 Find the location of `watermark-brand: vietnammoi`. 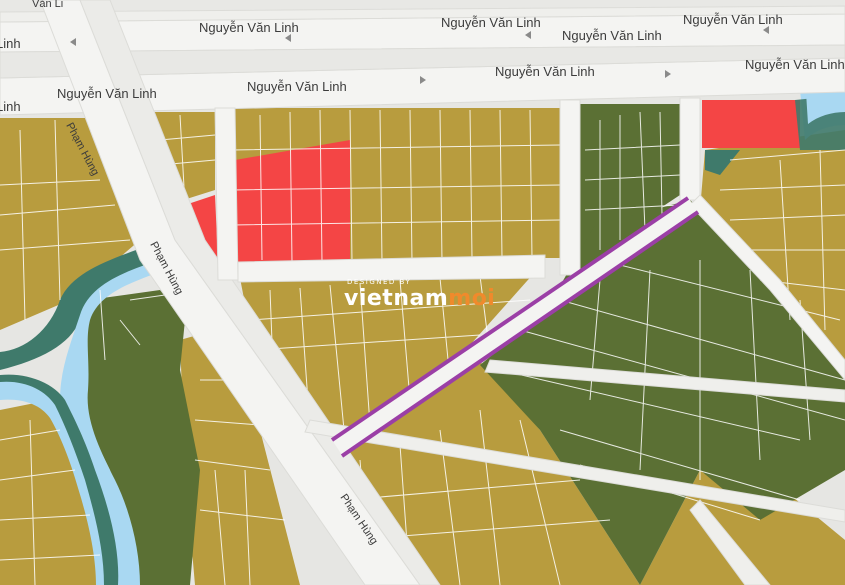

watermark-brand: vietnammoi is located at coordinates (419, 298).